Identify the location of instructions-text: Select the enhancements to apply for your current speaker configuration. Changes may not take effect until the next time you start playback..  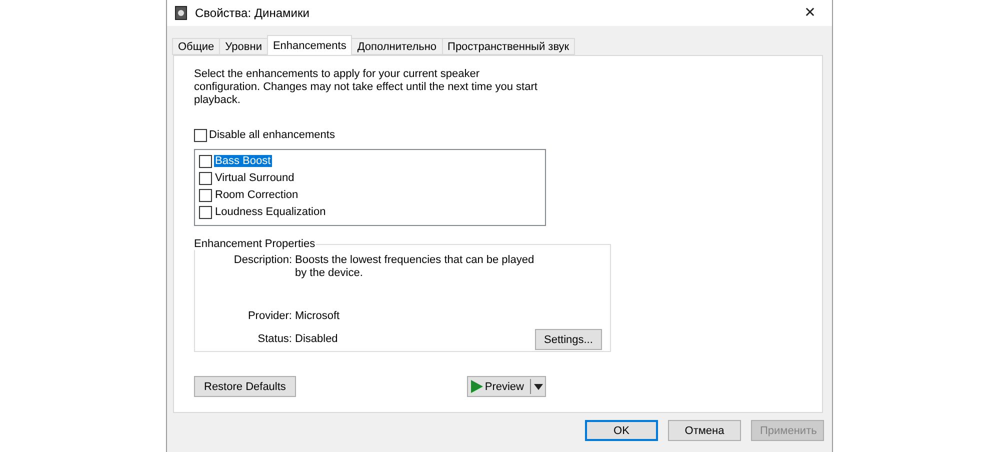
(366, 87).